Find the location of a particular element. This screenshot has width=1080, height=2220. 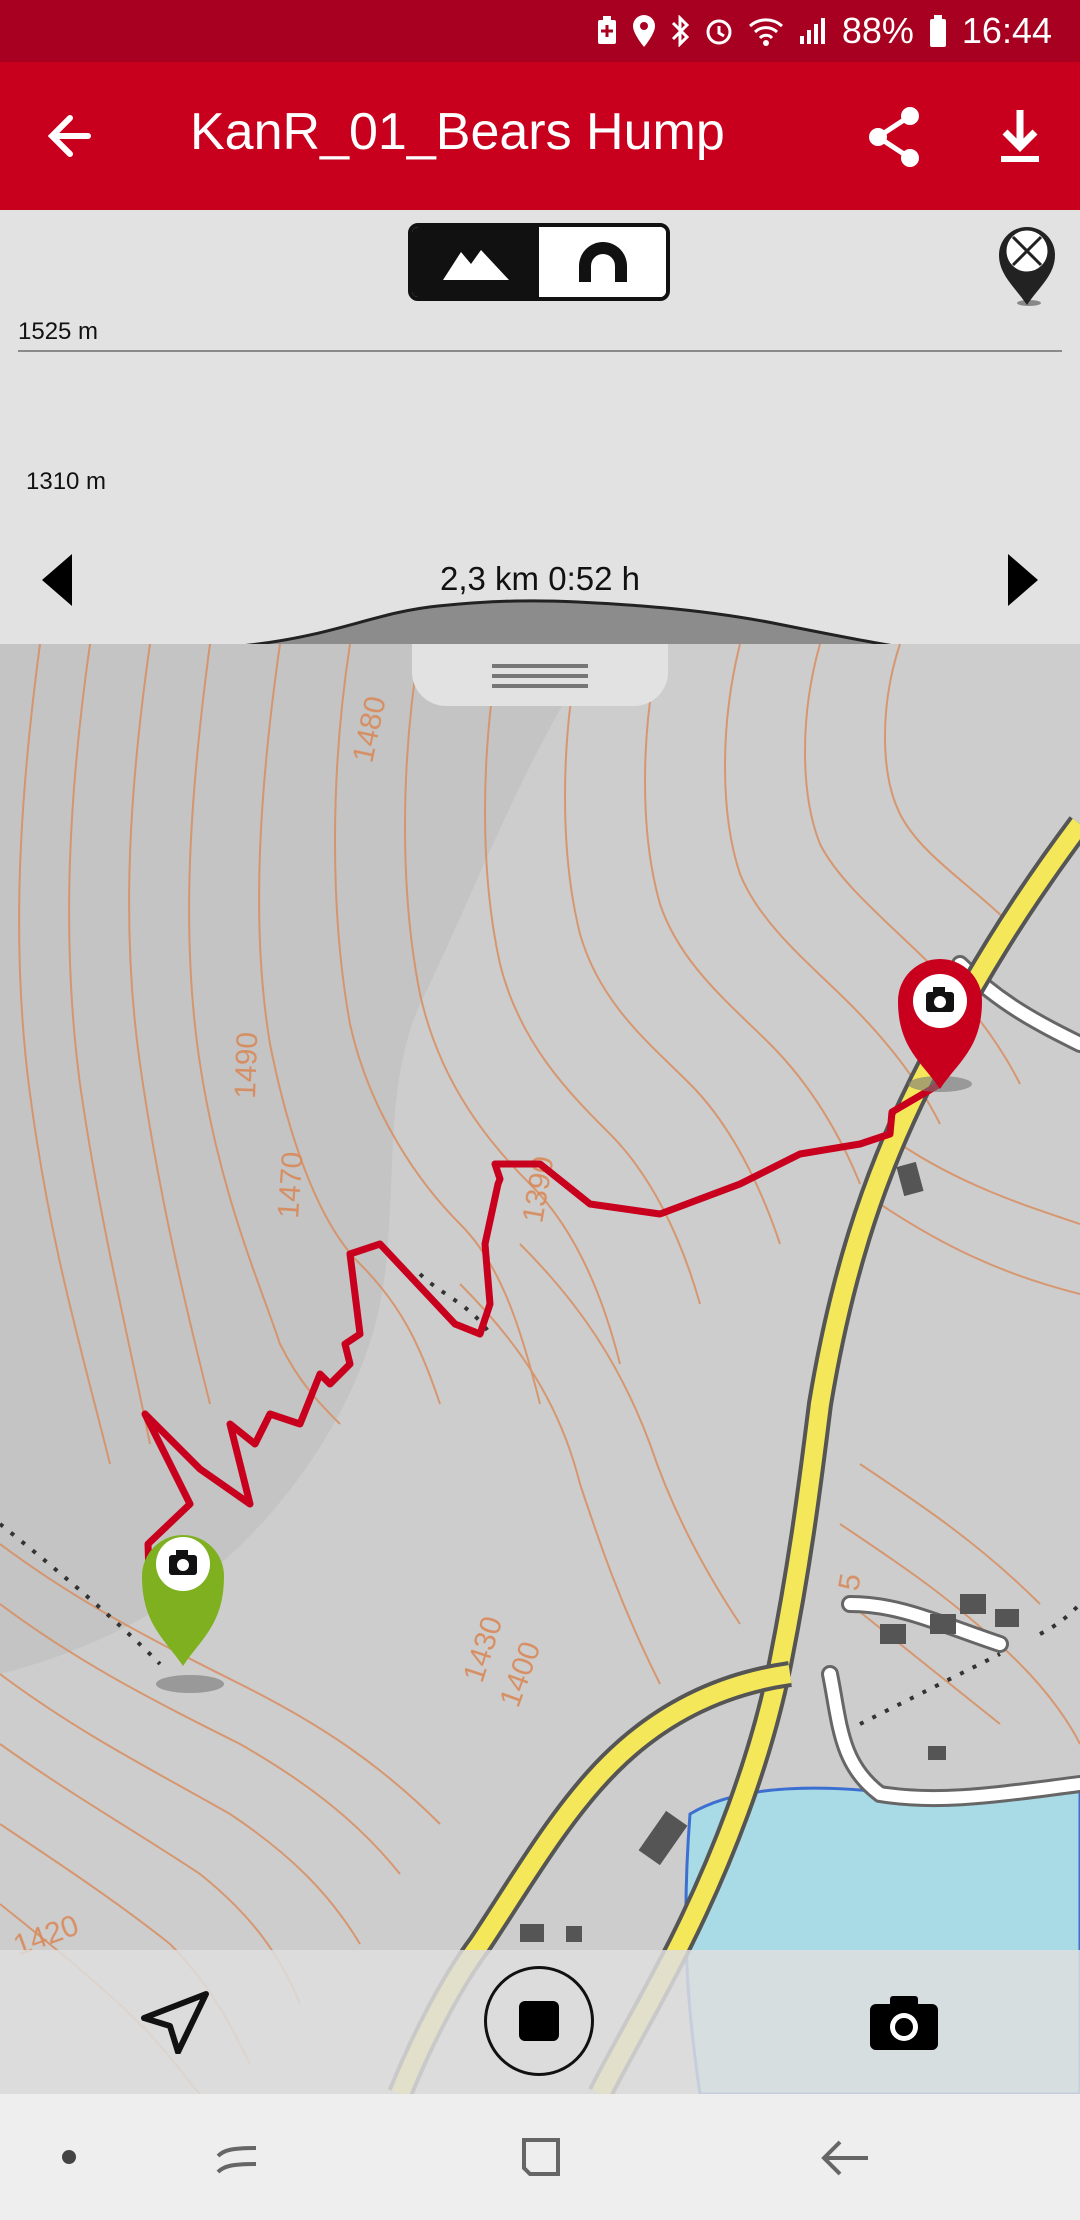

next-icon is located at coordinates (1022, 580).